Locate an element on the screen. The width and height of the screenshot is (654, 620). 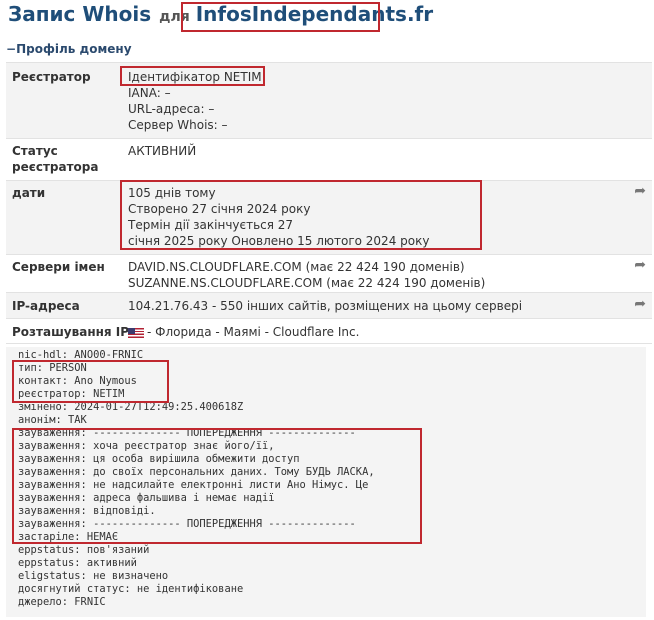
raw-line: змінено: 2024-01-27T12:49:25.400618Z is located at coordinates (131, 407).